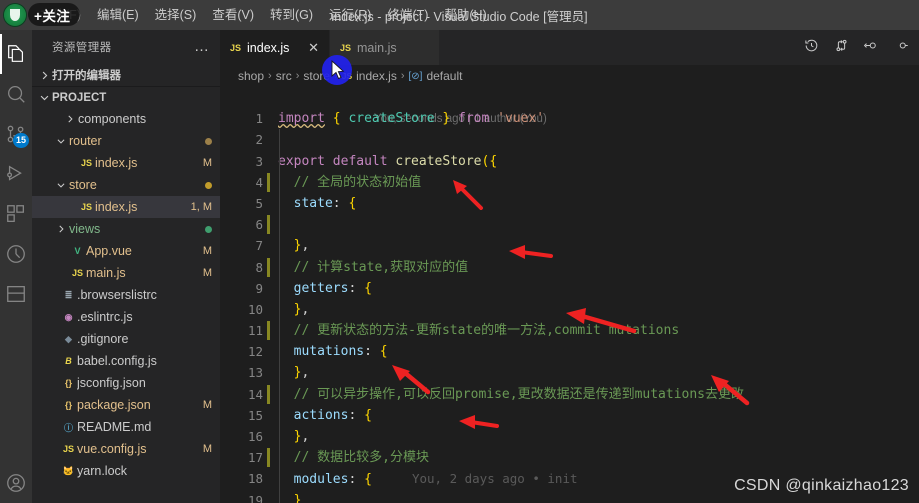  Describe the element at coordinates (317, 203) in the screenshot. I see `code-line-5: state: {` at that location.